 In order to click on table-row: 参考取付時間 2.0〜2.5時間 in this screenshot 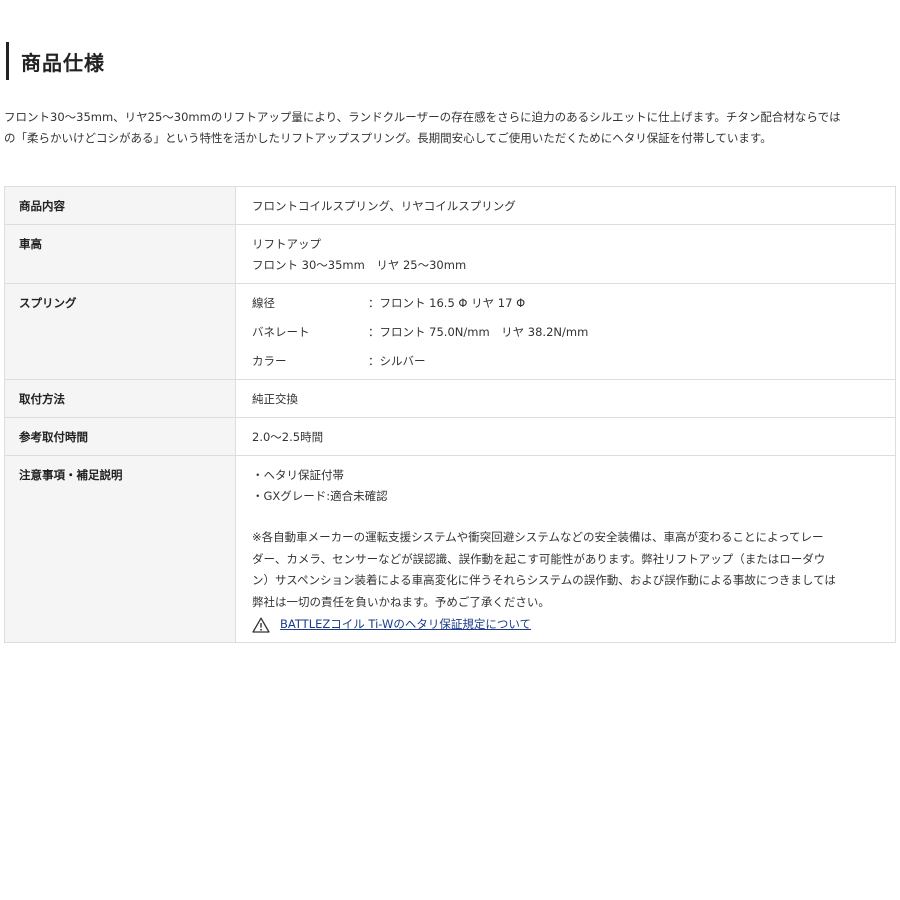, I will do `click(450, 436)`.